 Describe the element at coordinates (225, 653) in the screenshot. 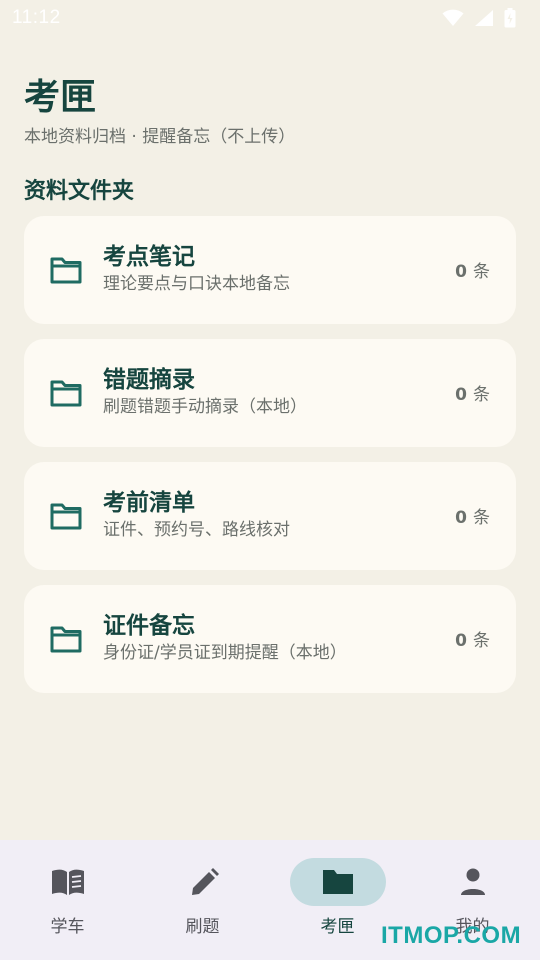

I see `folder-desc: 身份证/学员证到期提醒（本地）` at that location.